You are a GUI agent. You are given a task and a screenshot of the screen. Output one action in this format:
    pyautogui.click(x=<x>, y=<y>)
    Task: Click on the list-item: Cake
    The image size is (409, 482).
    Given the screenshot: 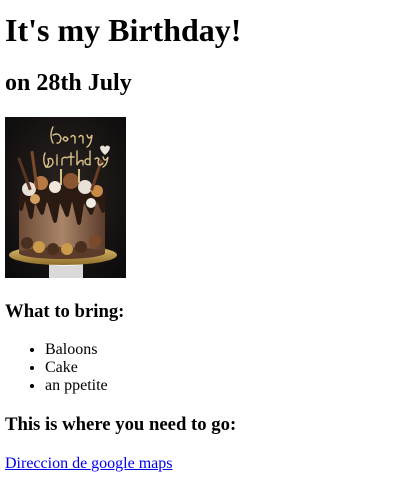 What is the action you would take?
    pyautogui.click(x=76, y=368)
    